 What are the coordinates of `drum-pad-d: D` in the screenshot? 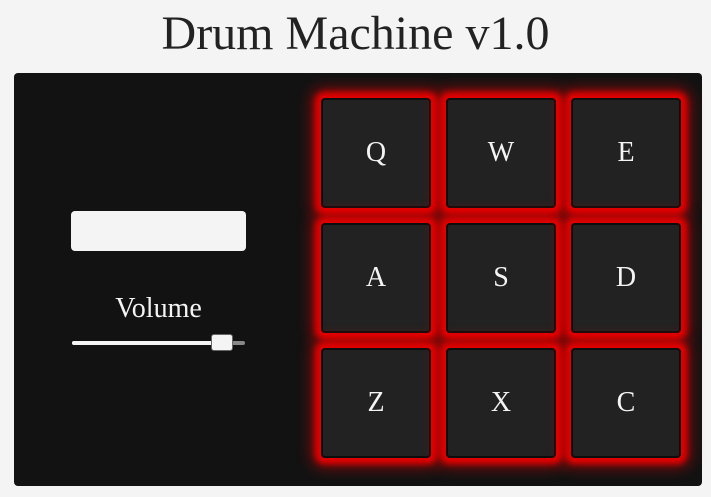 It's located at (626, 278).